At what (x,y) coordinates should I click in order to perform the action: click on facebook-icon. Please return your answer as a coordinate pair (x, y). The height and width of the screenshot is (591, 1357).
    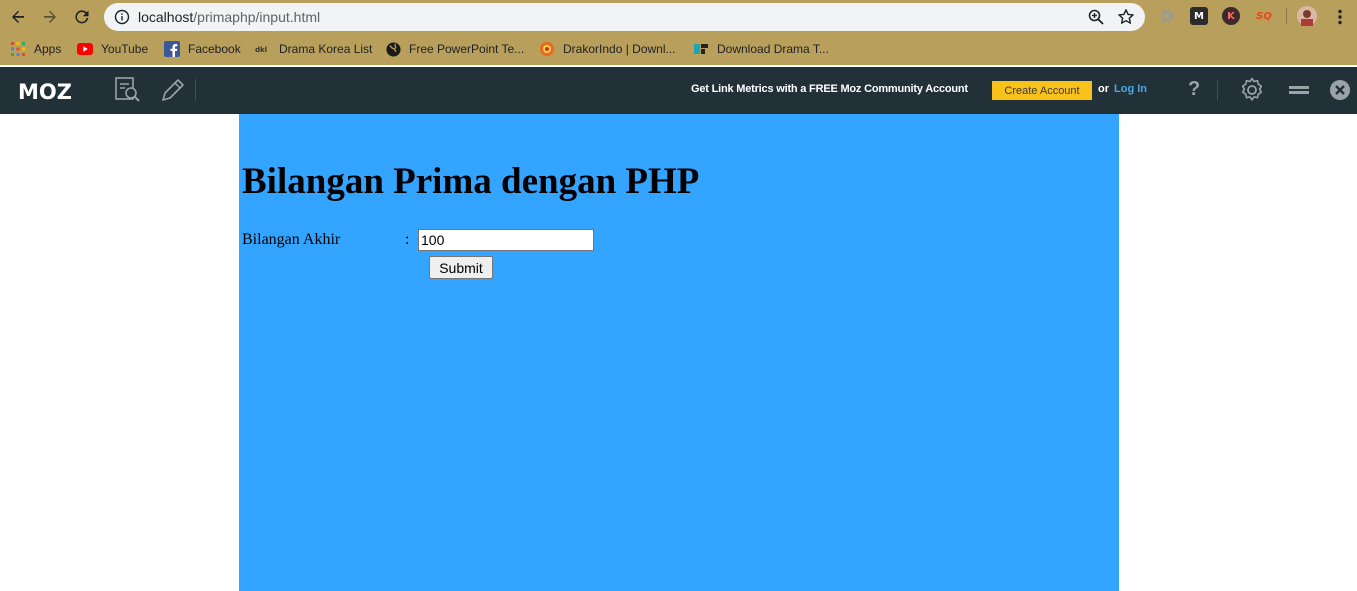
    Looking at the image, I should click on (172, 49).